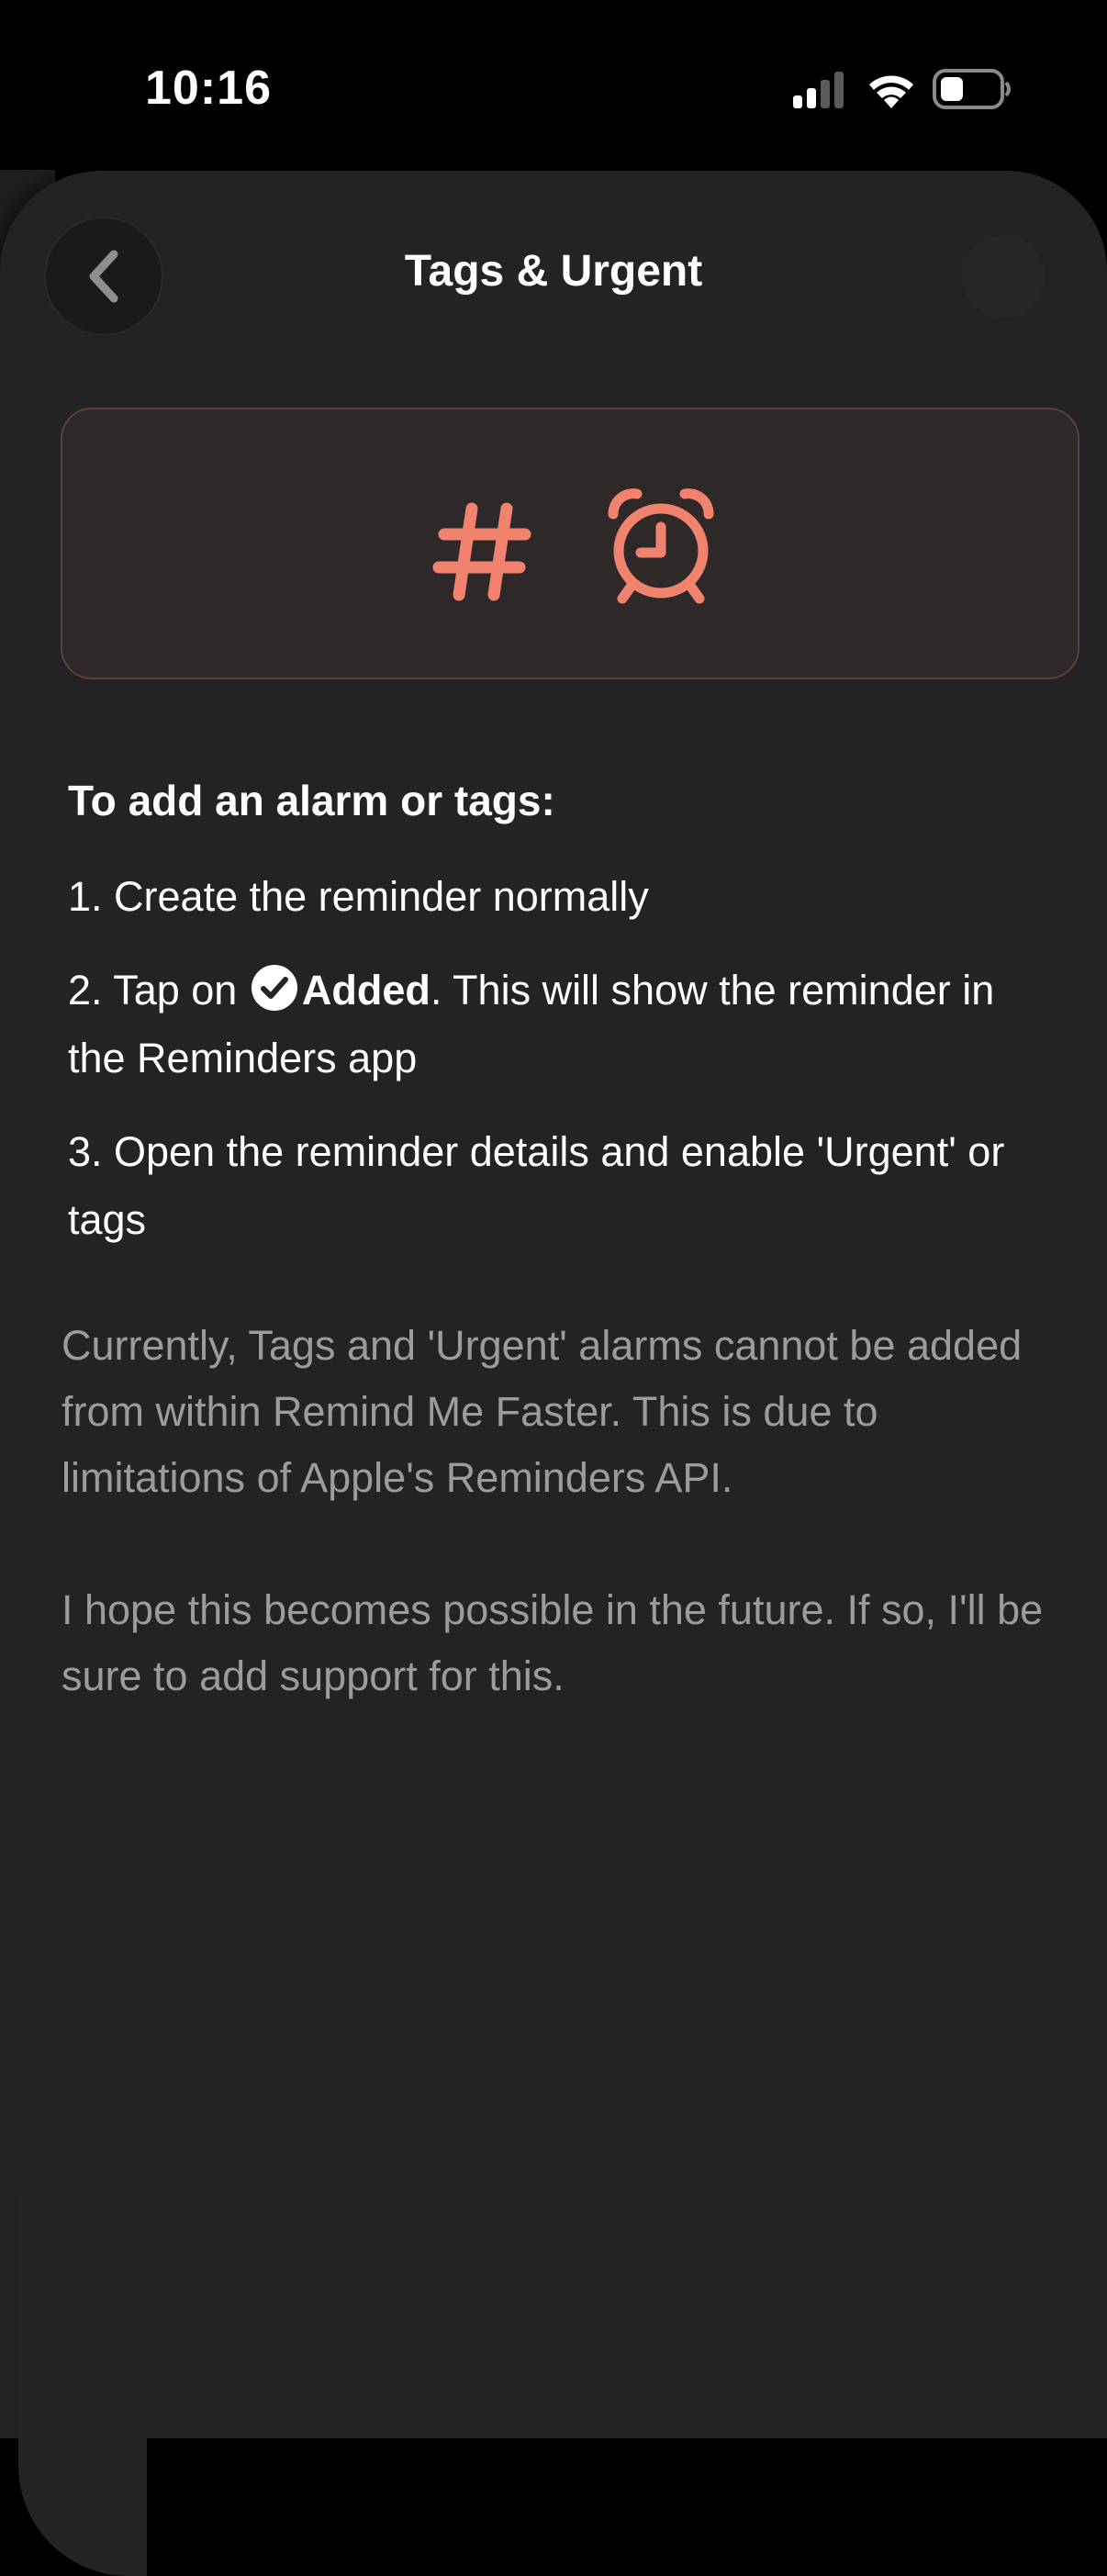 Image resolution: width=1107 pixels, height=2576 pixels. What do you see at coordinates (153, 990) in the screenshot?
I see `step-2-prefix: 2. Tap on` at bounding box center [153, 990].